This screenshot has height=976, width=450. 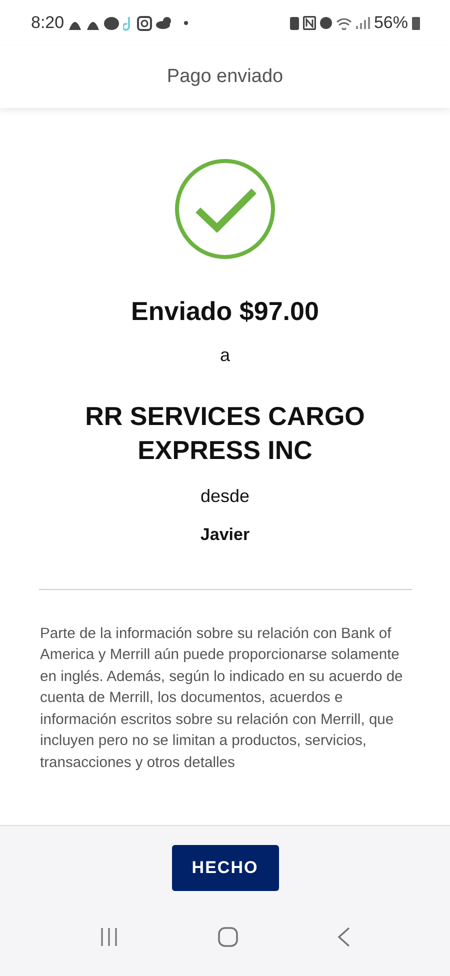 I want to click on screen-title: Pago enviado, so click(x=225, y=77).